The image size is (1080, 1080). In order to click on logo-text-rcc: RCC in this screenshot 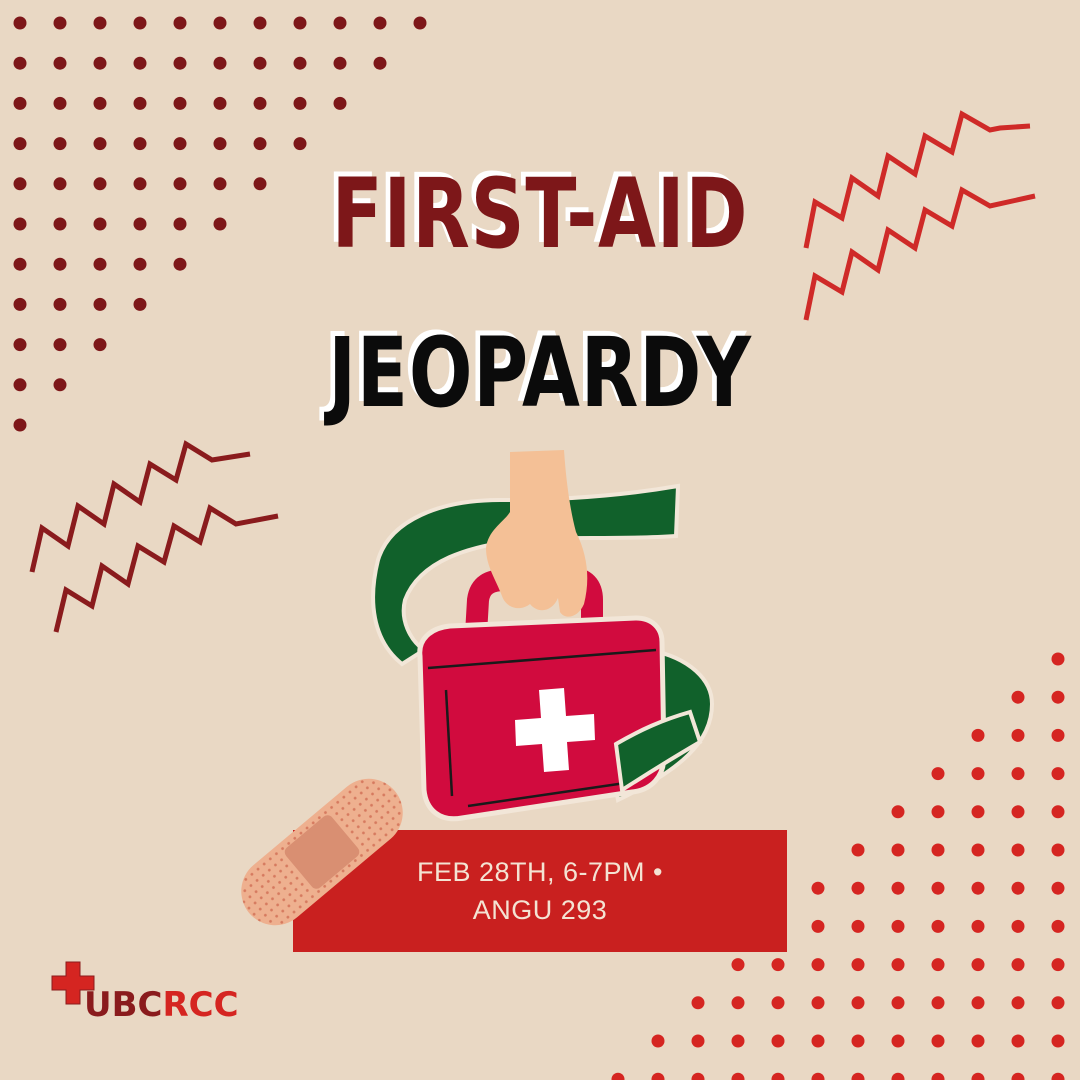, I will do `click(200, 1005)`.